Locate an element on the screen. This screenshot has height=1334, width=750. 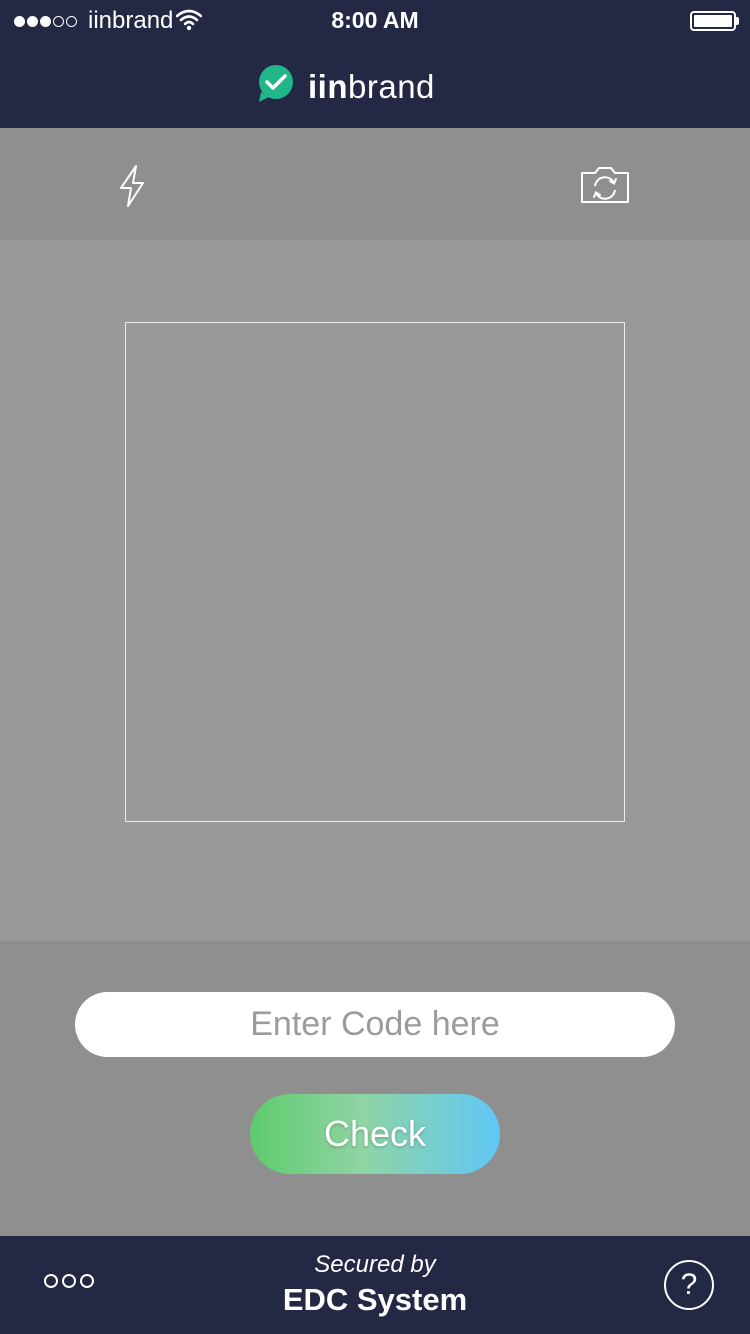
brand-logo: iinbrand is located at coordinates (345, 86).